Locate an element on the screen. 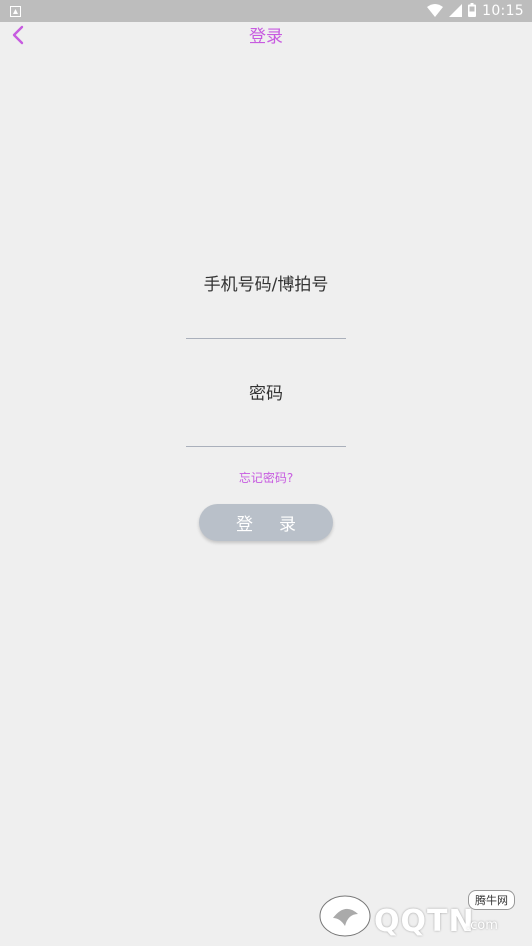 The image size is (532, 946). battery-icon is located at coordinates (472, 11).